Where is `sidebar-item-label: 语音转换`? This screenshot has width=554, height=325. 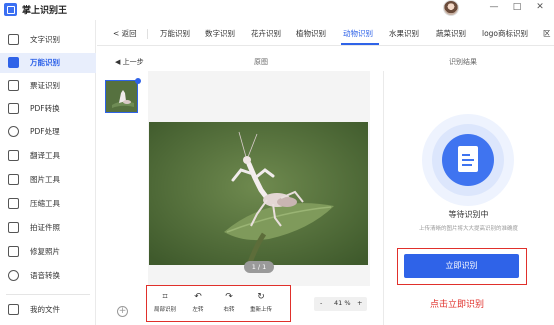 sidebar-item-label: 语音转换 is located at coordinates (45, 275).